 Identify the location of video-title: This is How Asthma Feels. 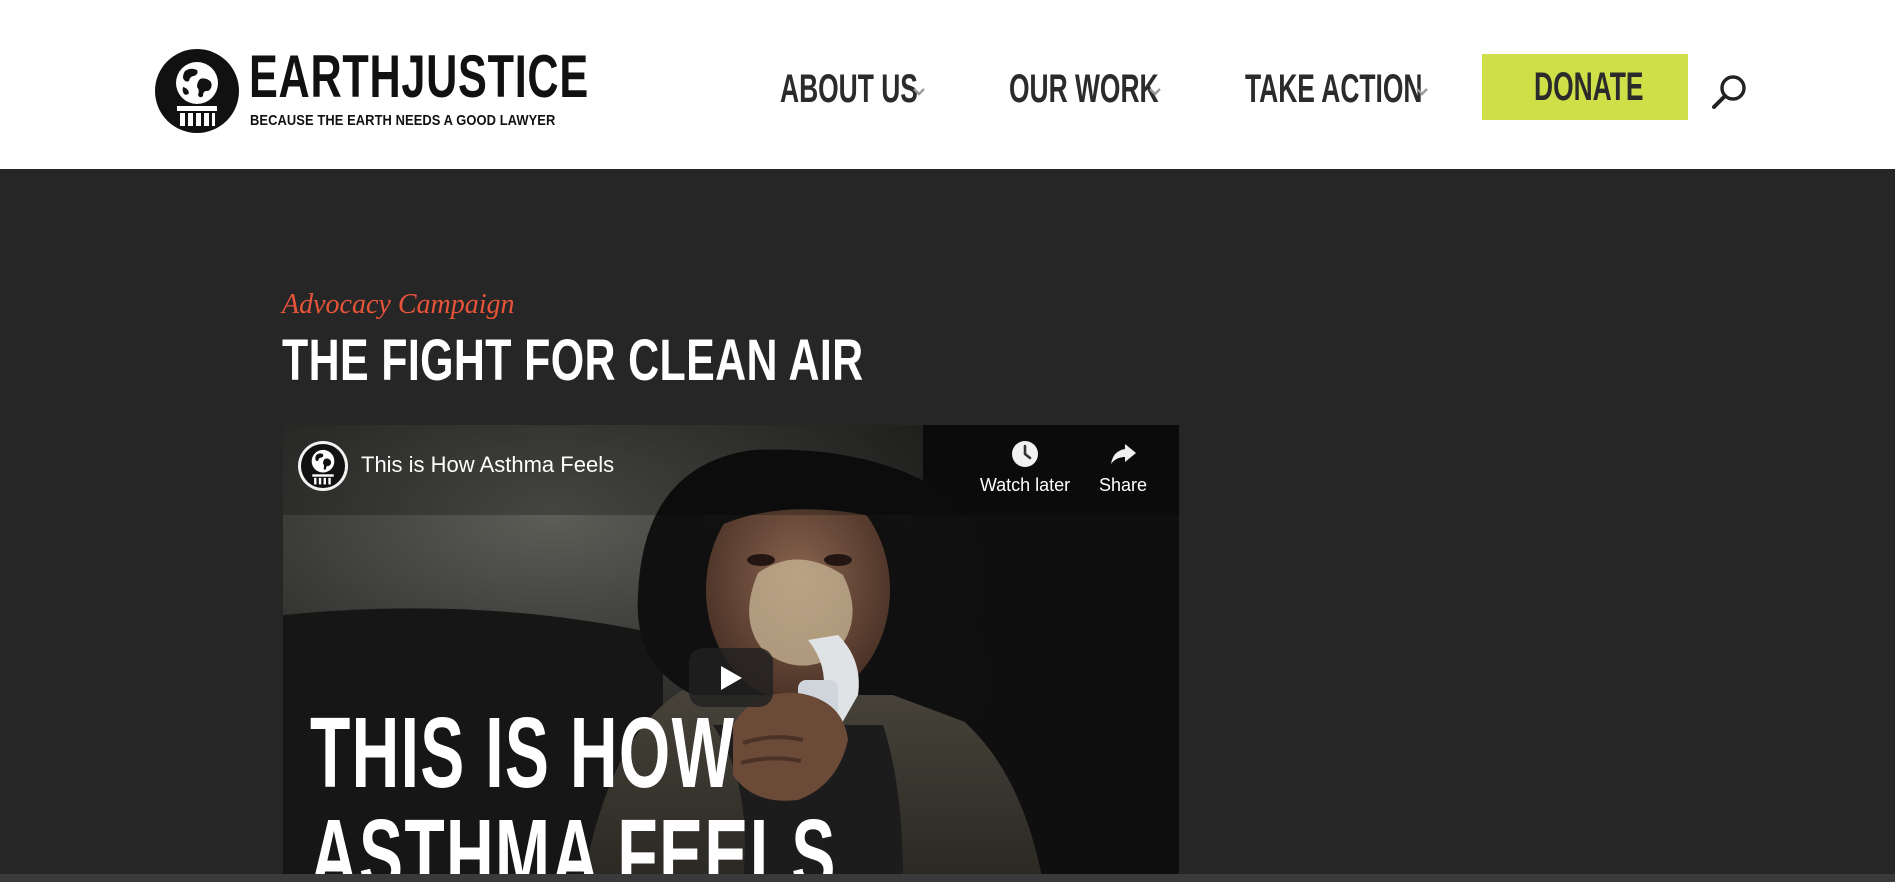
(487, 465).